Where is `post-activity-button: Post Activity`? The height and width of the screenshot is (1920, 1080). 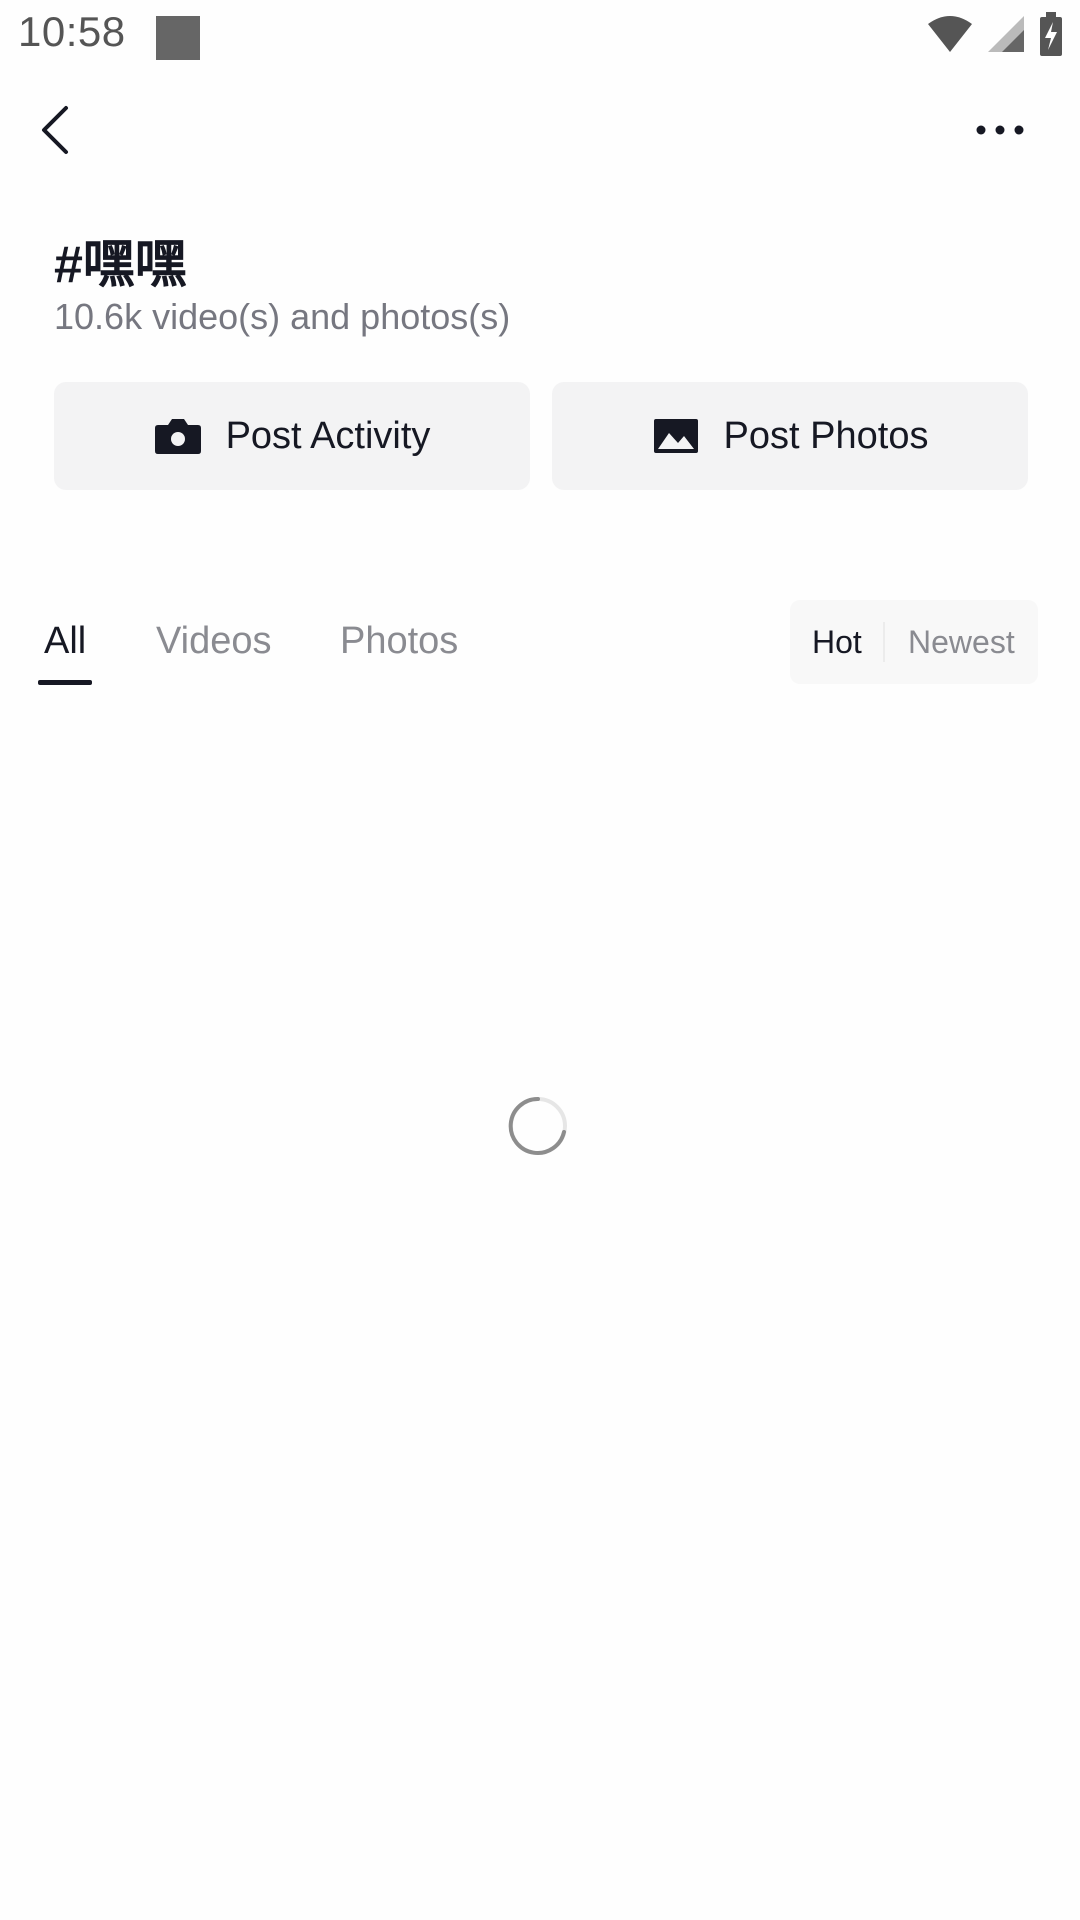
post-activity-button: Post Activity is located at coordinates (292, 436).